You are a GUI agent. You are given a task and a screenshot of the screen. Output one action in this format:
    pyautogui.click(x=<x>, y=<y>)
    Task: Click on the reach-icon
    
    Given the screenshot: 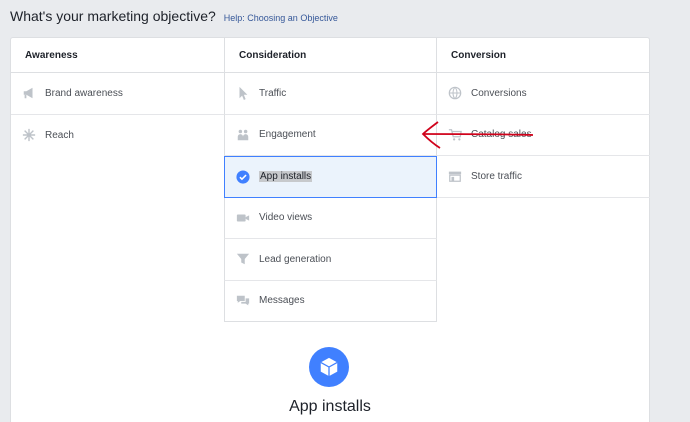 What is the action you would take?
    pyautogui.click(x=29, y=135)
    